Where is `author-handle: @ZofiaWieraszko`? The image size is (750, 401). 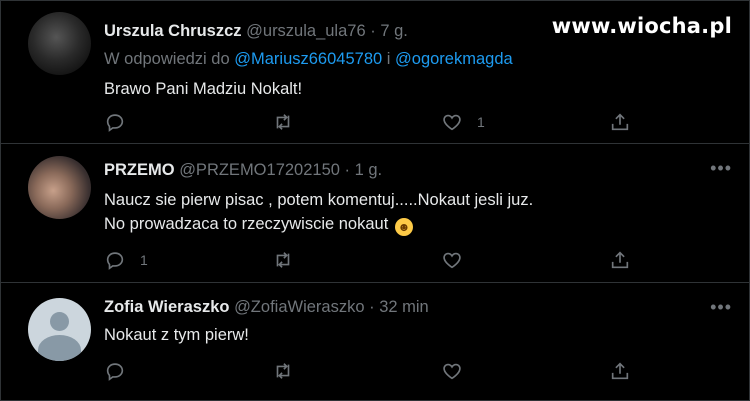
author-handle: @ZofiaWieraszko is located at coordinates (299, 307).